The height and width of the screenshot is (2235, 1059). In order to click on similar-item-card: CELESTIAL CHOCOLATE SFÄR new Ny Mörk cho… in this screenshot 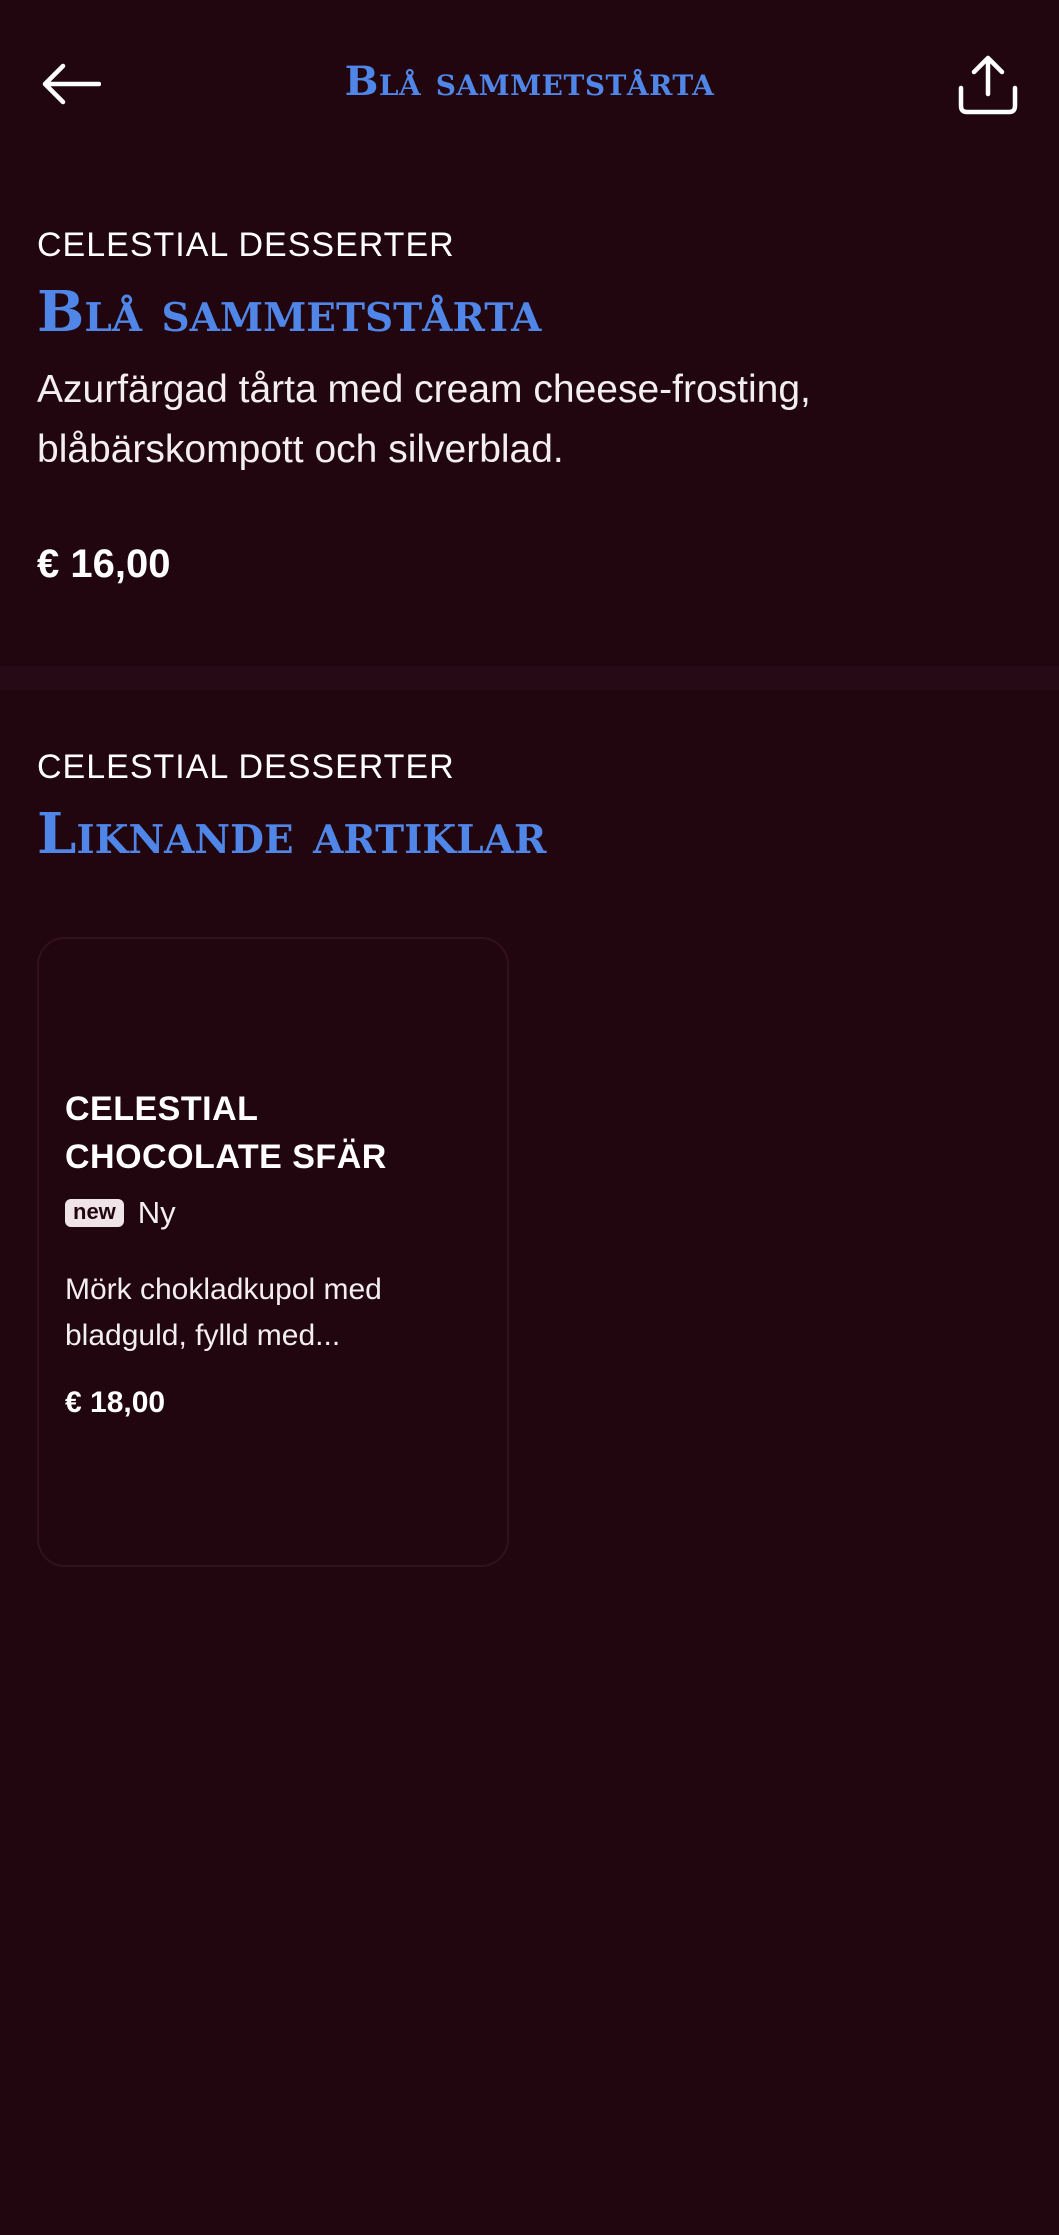, I will do `click(273, 1252)`.